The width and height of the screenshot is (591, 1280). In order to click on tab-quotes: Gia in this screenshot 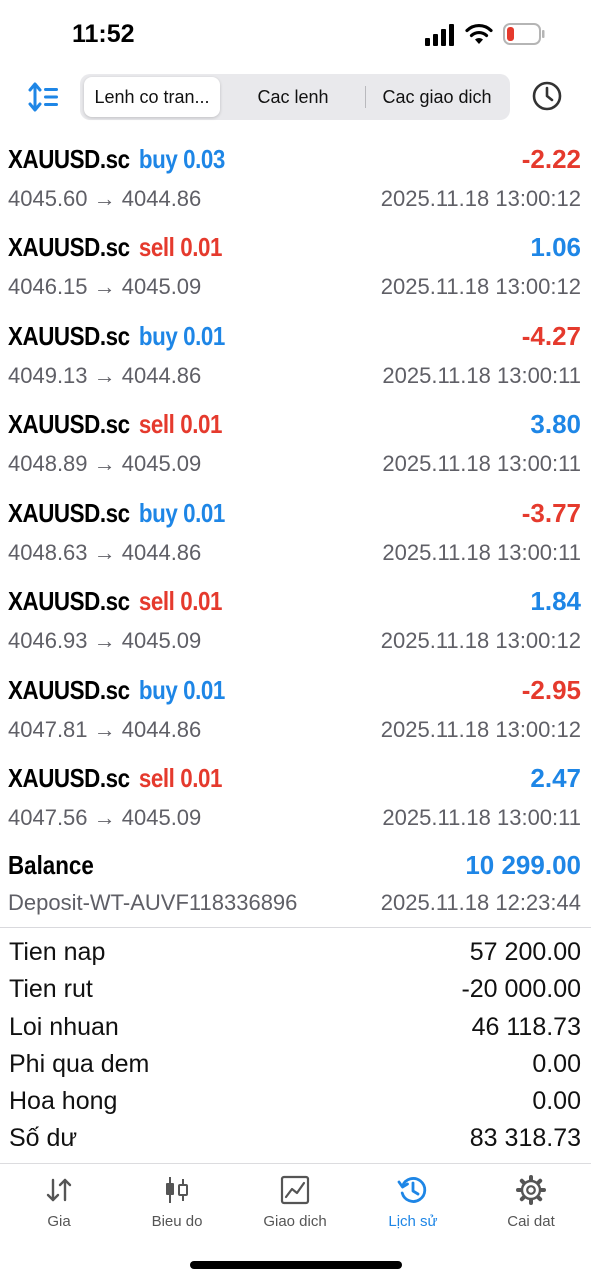, I will do `click(59, 1206)`.